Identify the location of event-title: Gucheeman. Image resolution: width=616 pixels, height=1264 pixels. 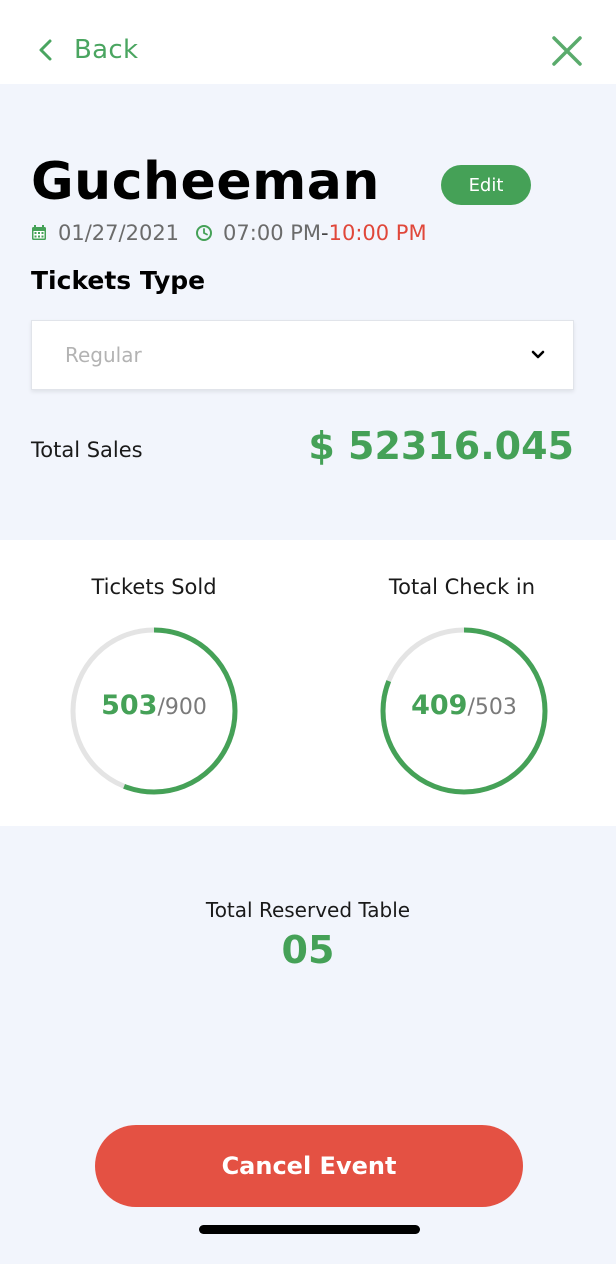
(205, 182).